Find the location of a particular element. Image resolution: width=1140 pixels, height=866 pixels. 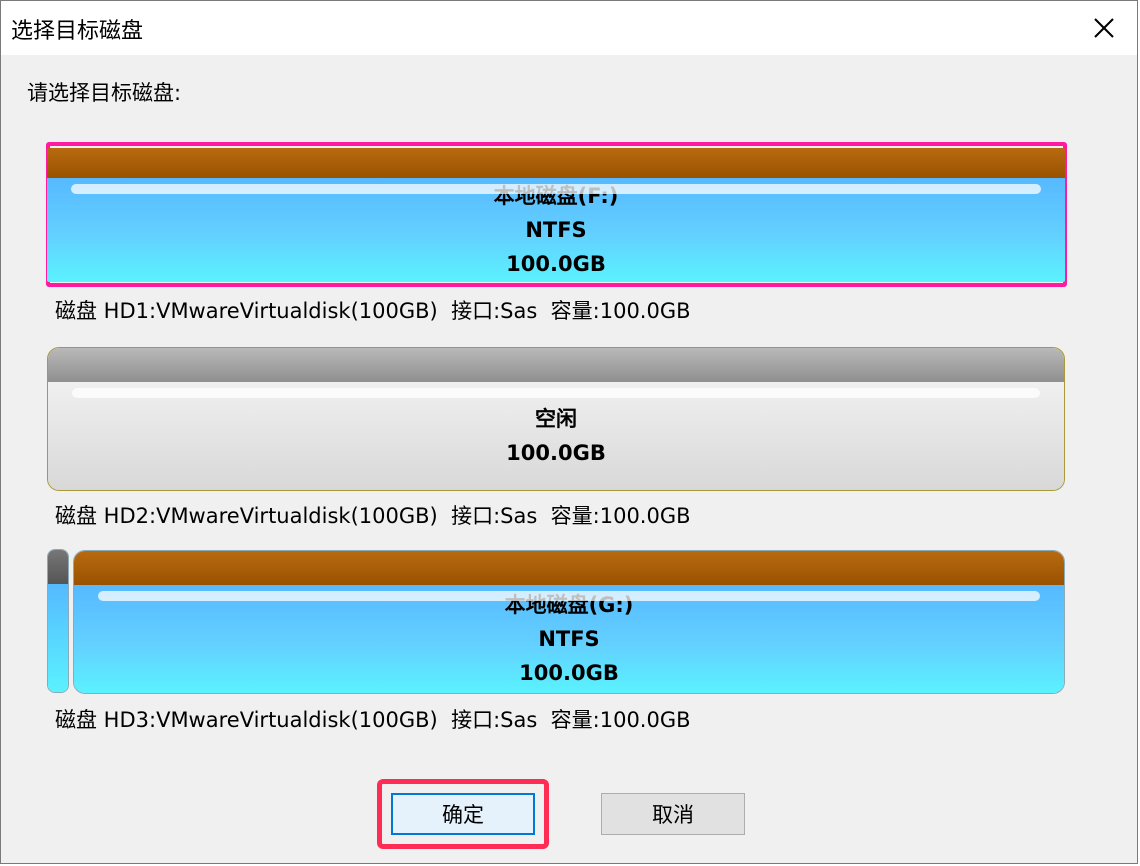

close-icon is located at coordinates (1104, 28).